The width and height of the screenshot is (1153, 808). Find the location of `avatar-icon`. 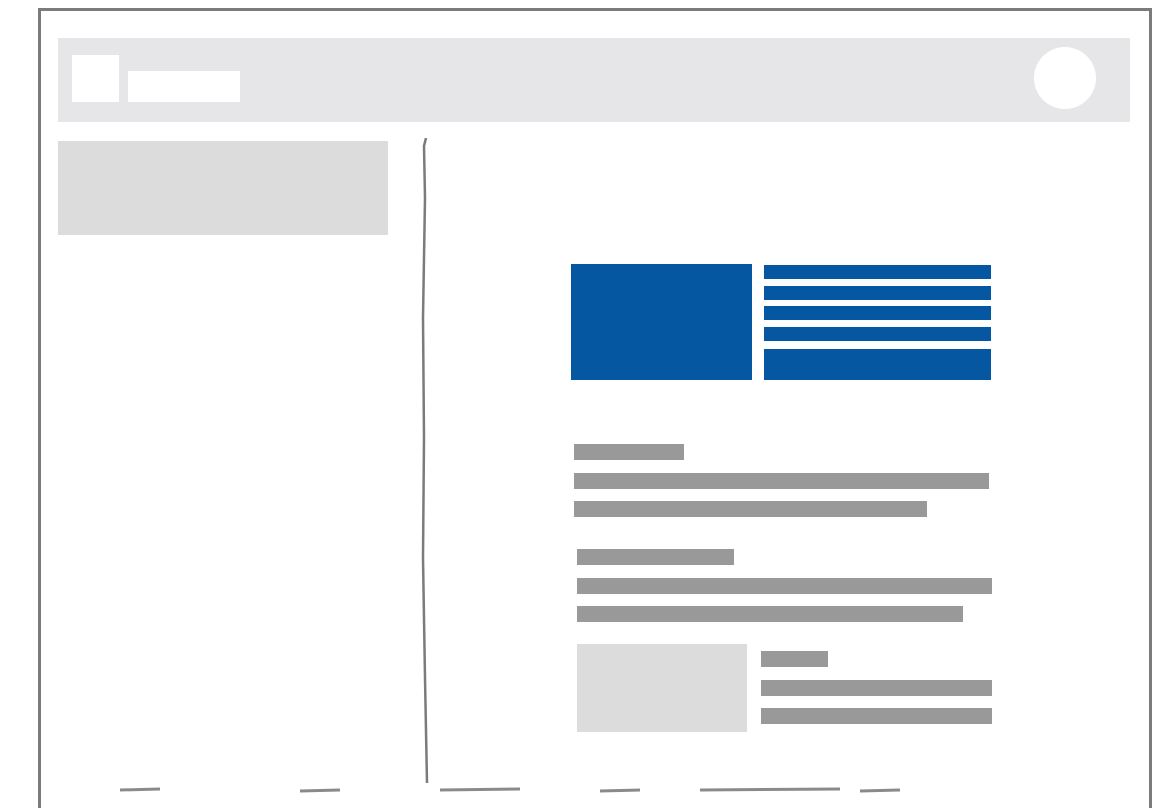

avatar-icon is located at coordinates (1065, 78).